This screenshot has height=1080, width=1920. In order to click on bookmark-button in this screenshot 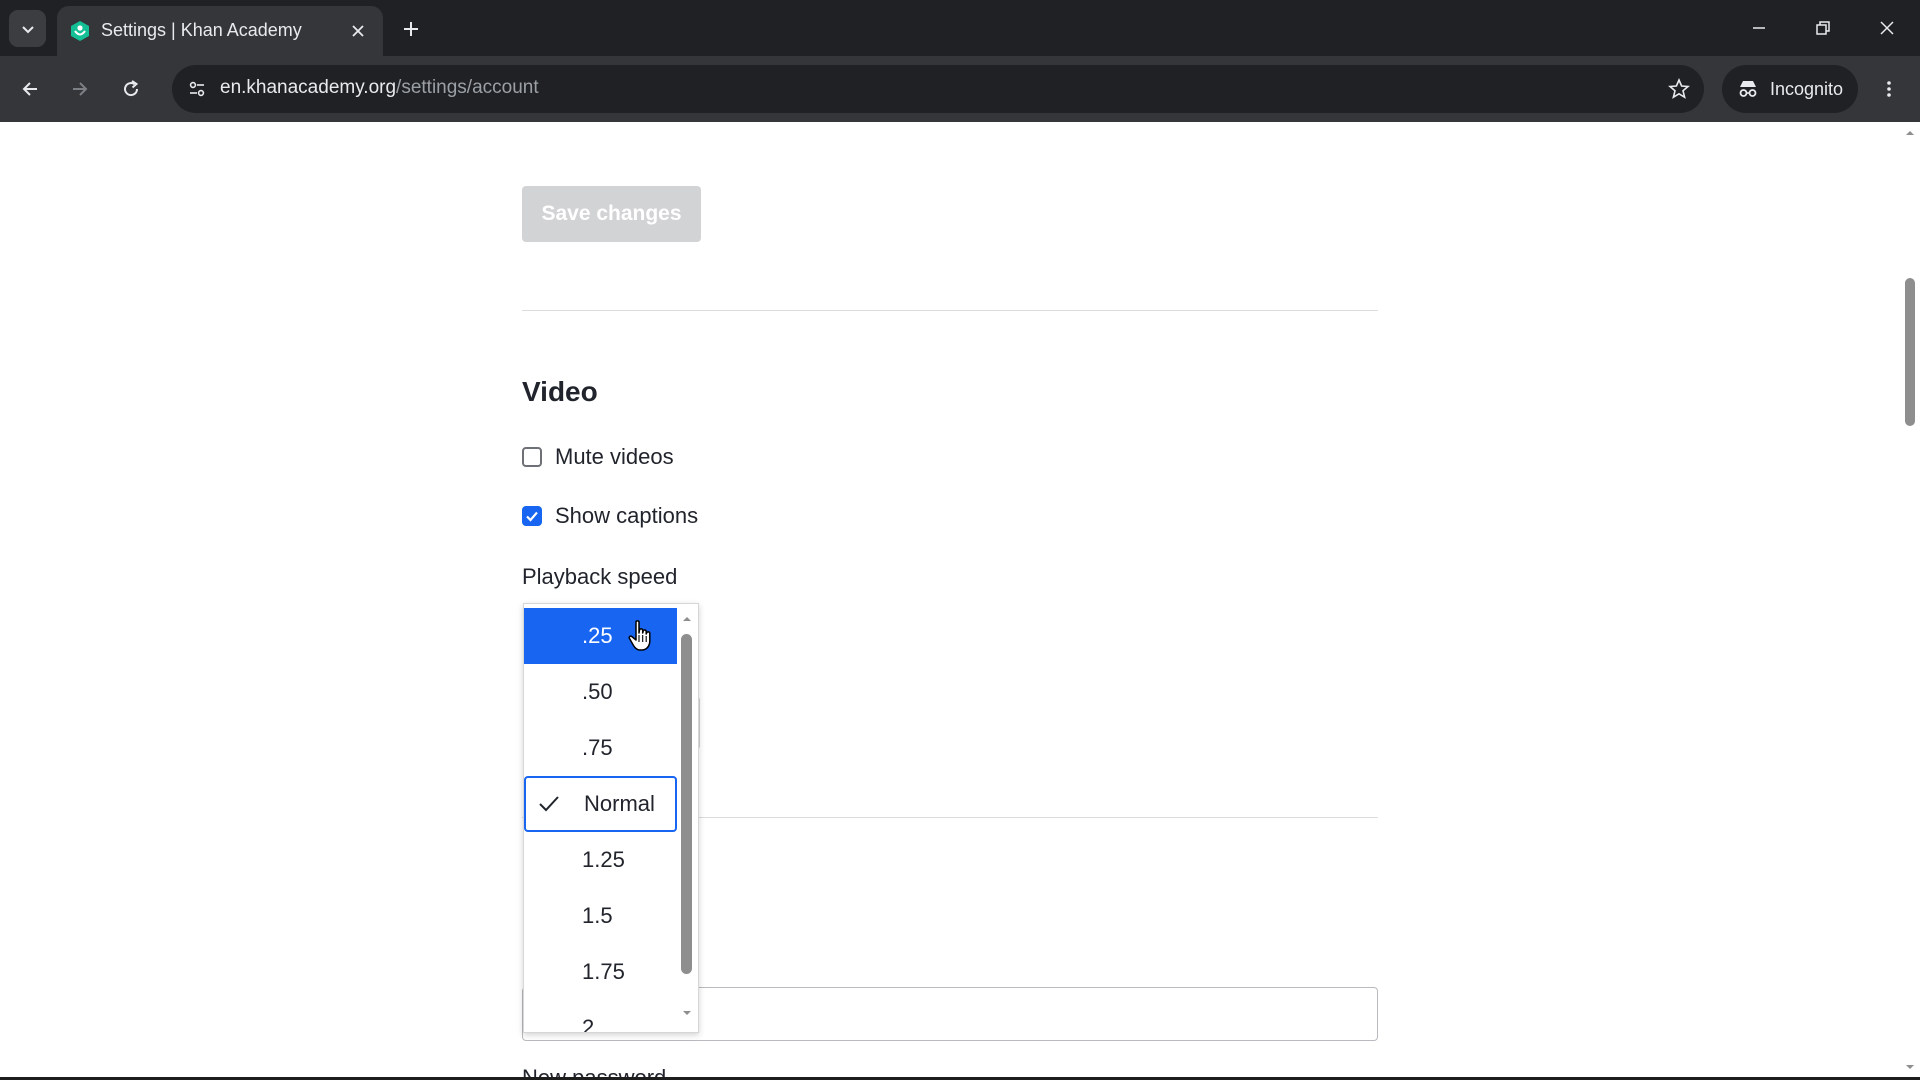, I will do `click(1679, 89)`.